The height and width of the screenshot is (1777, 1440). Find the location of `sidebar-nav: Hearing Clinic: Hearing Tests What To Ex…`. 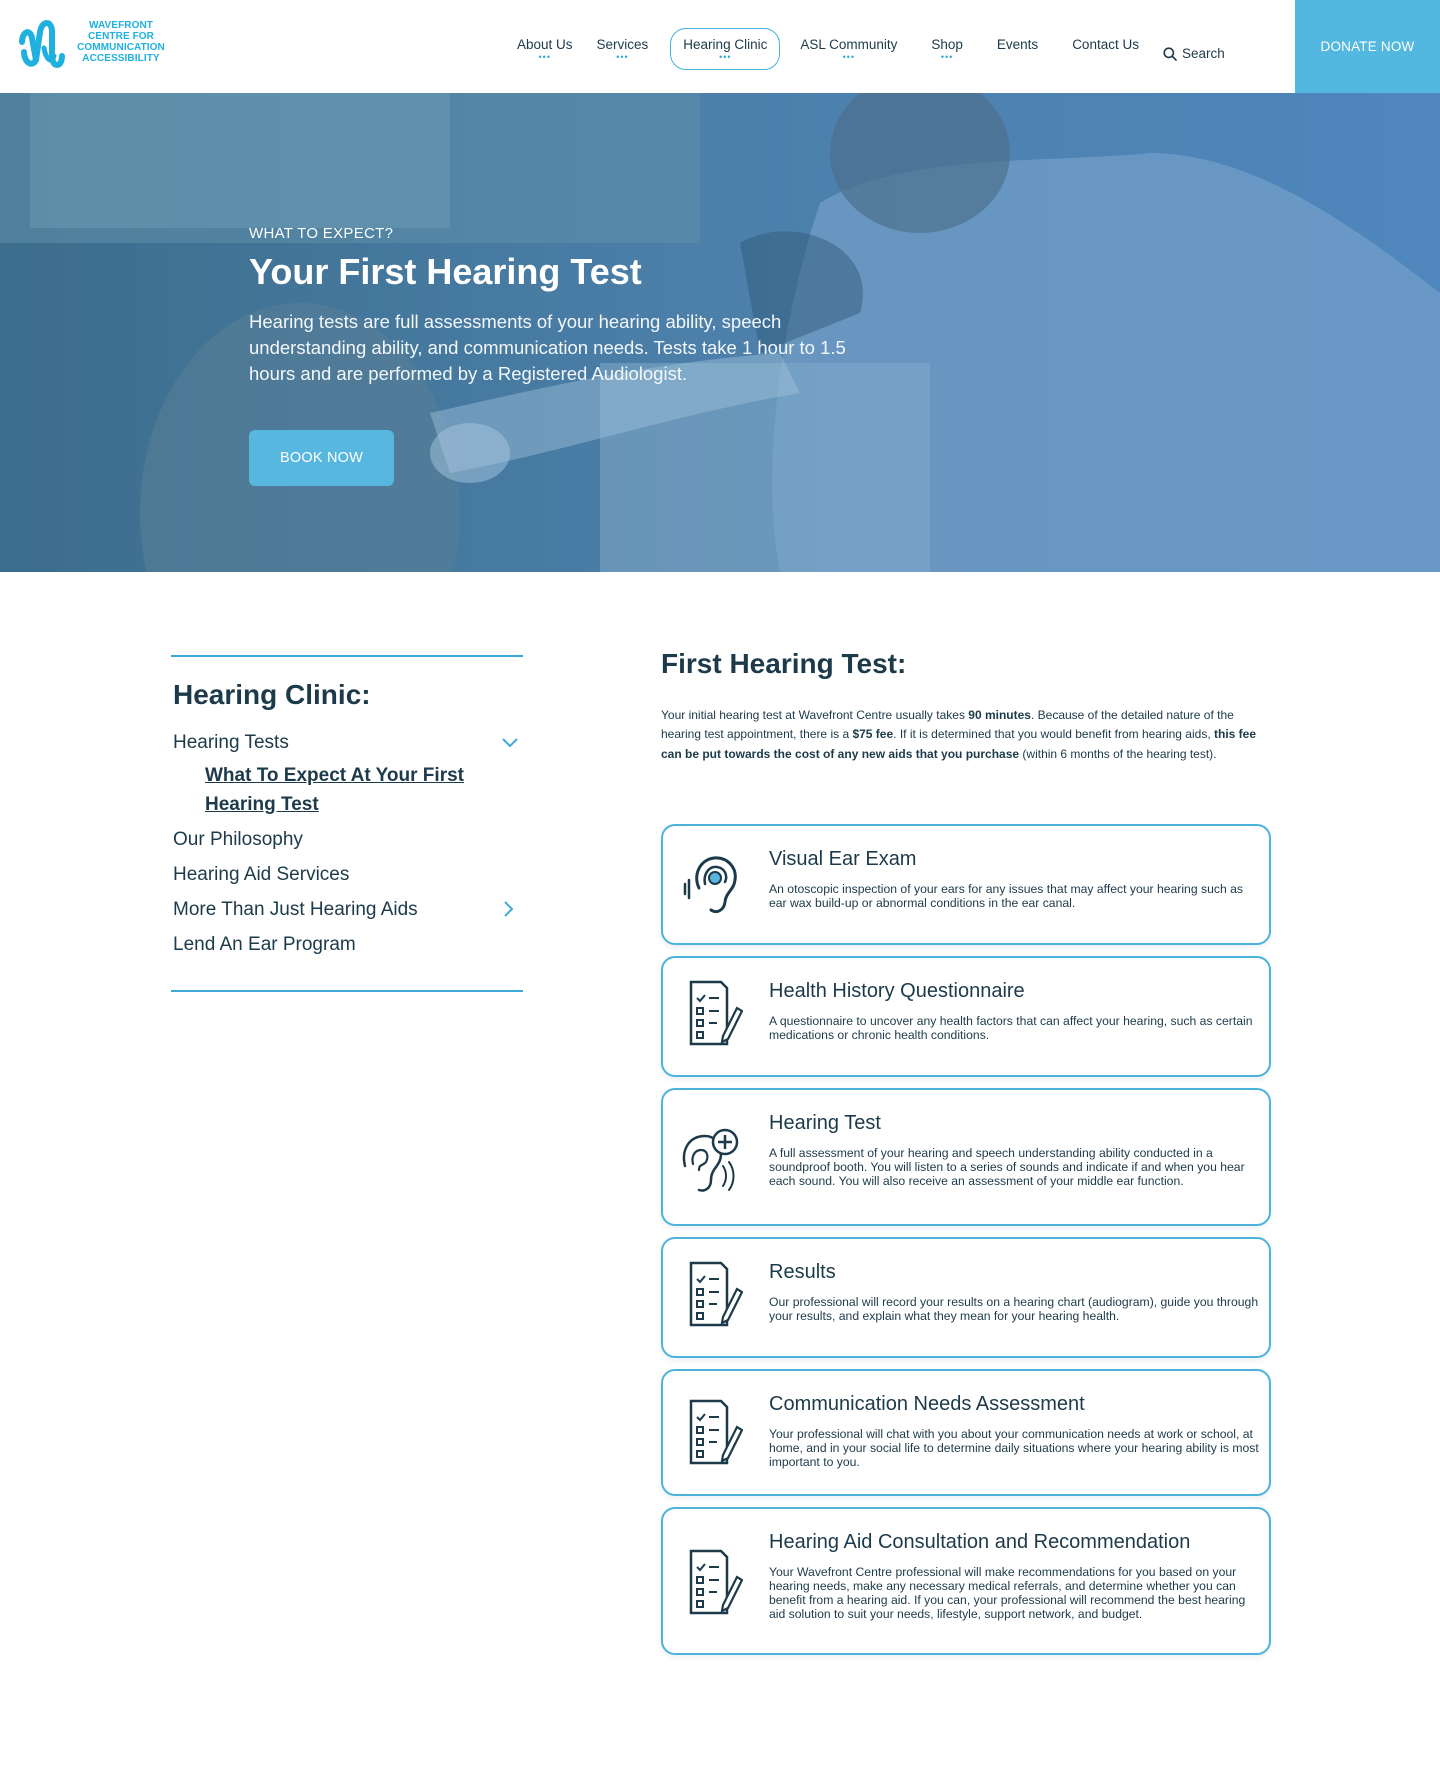

sidebar-nav: Hearing Clinic: Hearing Tests What To Ex… is located at coordinates (347, 823).